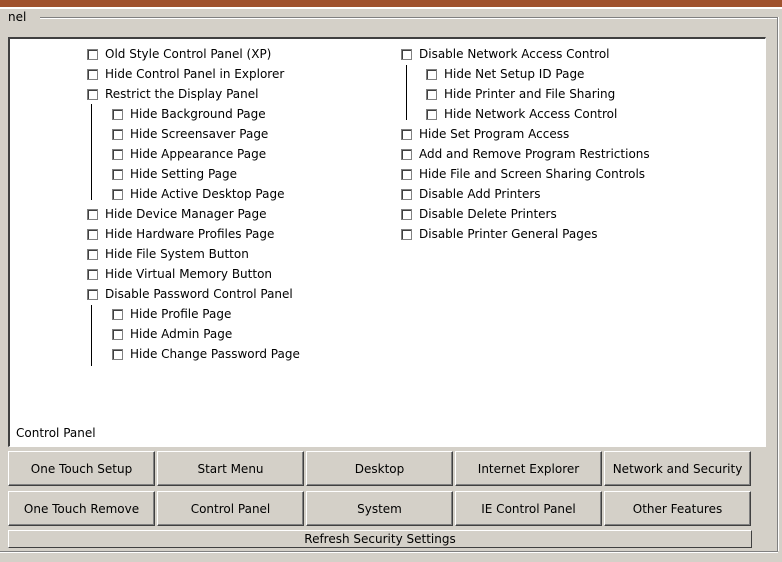 The image size is (782, 562). Describe the element at coordinates (471, 194) in the screenshot. I see `option-disable-add-printers: Disable Add Printers` at that location.